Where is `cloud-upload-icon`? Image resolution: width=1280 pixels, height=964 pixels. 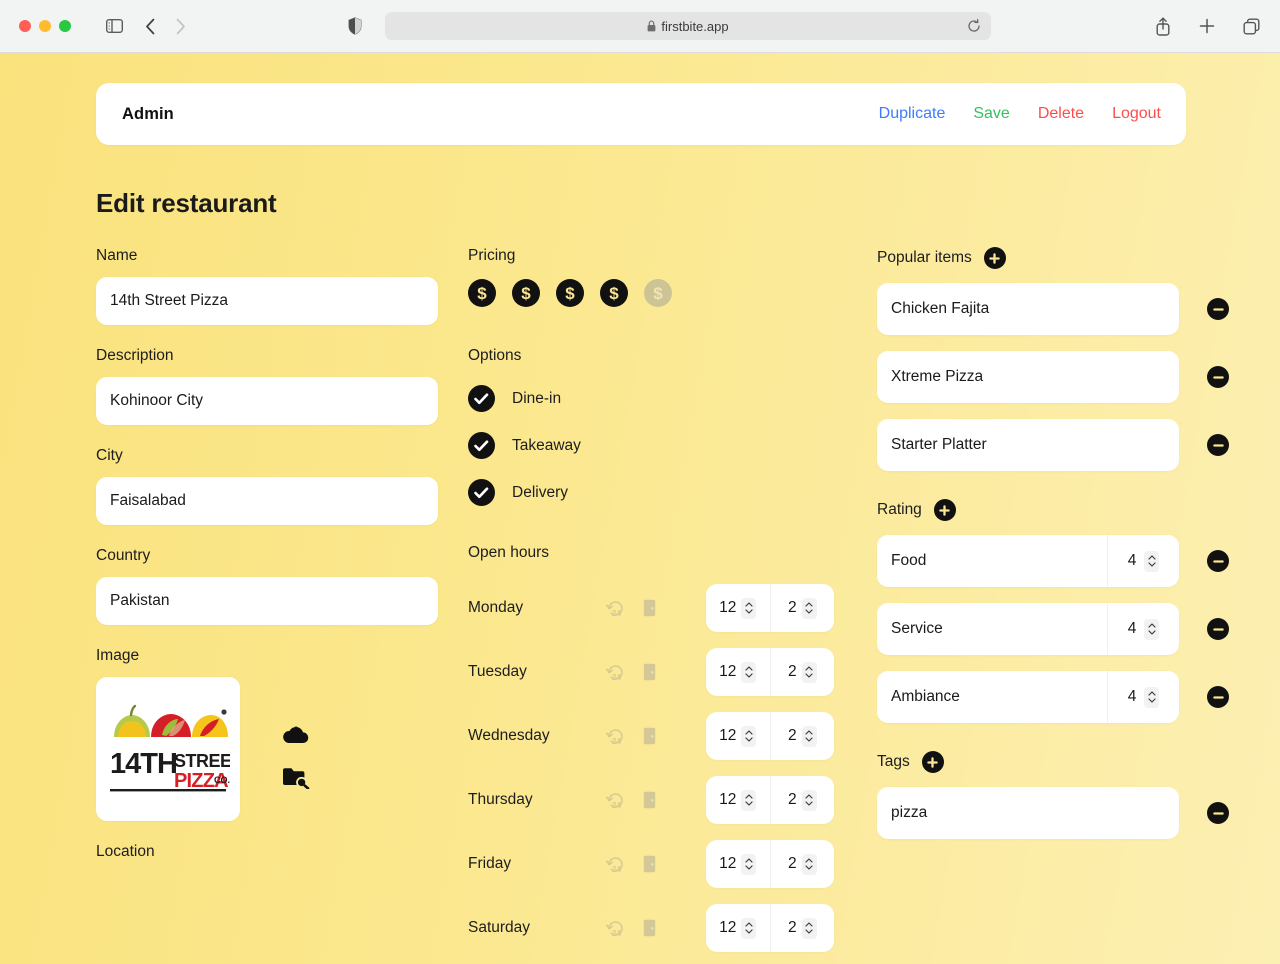
cloud-upload-icon is located at coordinates (296, 735).